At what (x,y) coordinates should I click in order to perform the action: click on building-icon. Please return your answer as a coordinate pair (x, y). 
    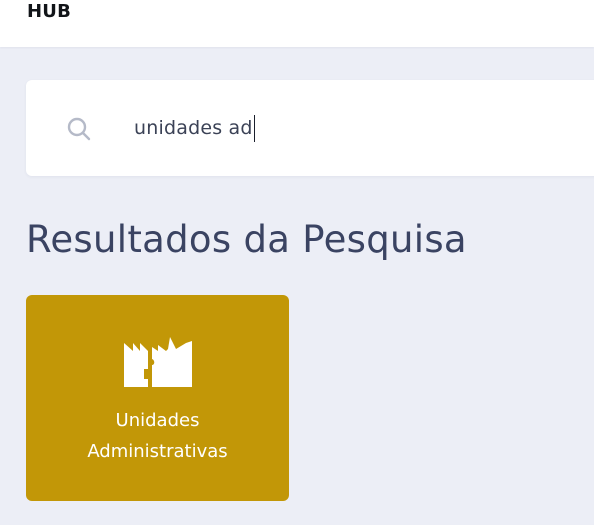
    Looking at the image, I should click on (158, 362).